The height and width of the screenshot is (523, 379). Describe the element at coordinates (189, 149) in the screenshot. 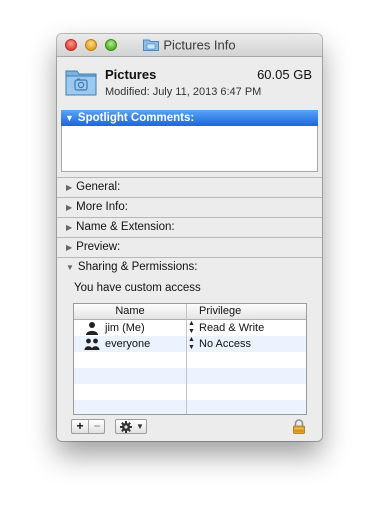

I see `spotlight-comments-field` at that location.